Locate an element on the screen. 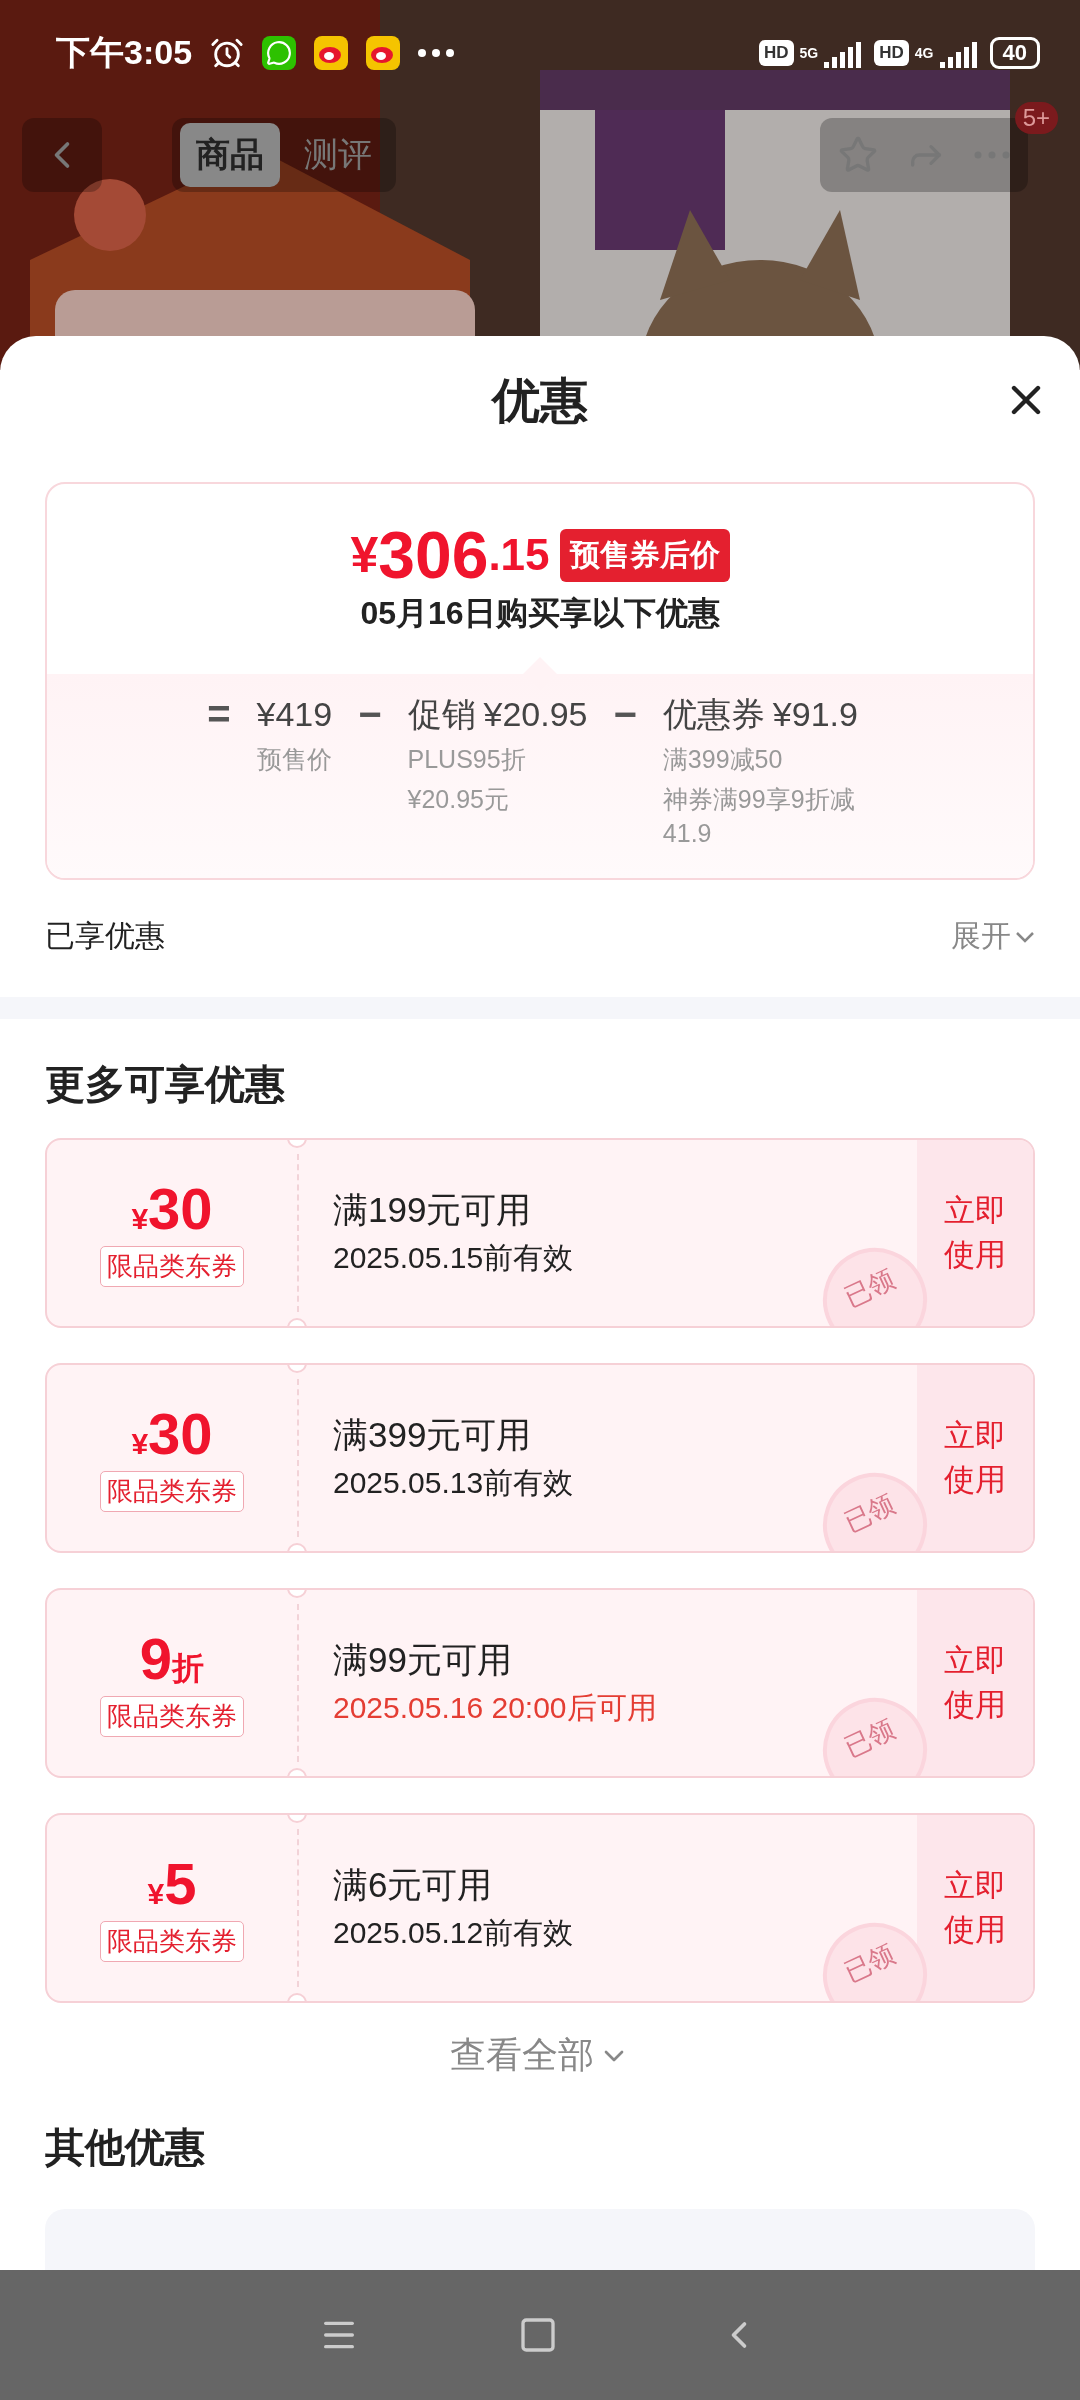 Image resolution: width=1080 pixels, height=2400 pixels. section-title: 其他优惠 is located at coordinates (125, 2147).